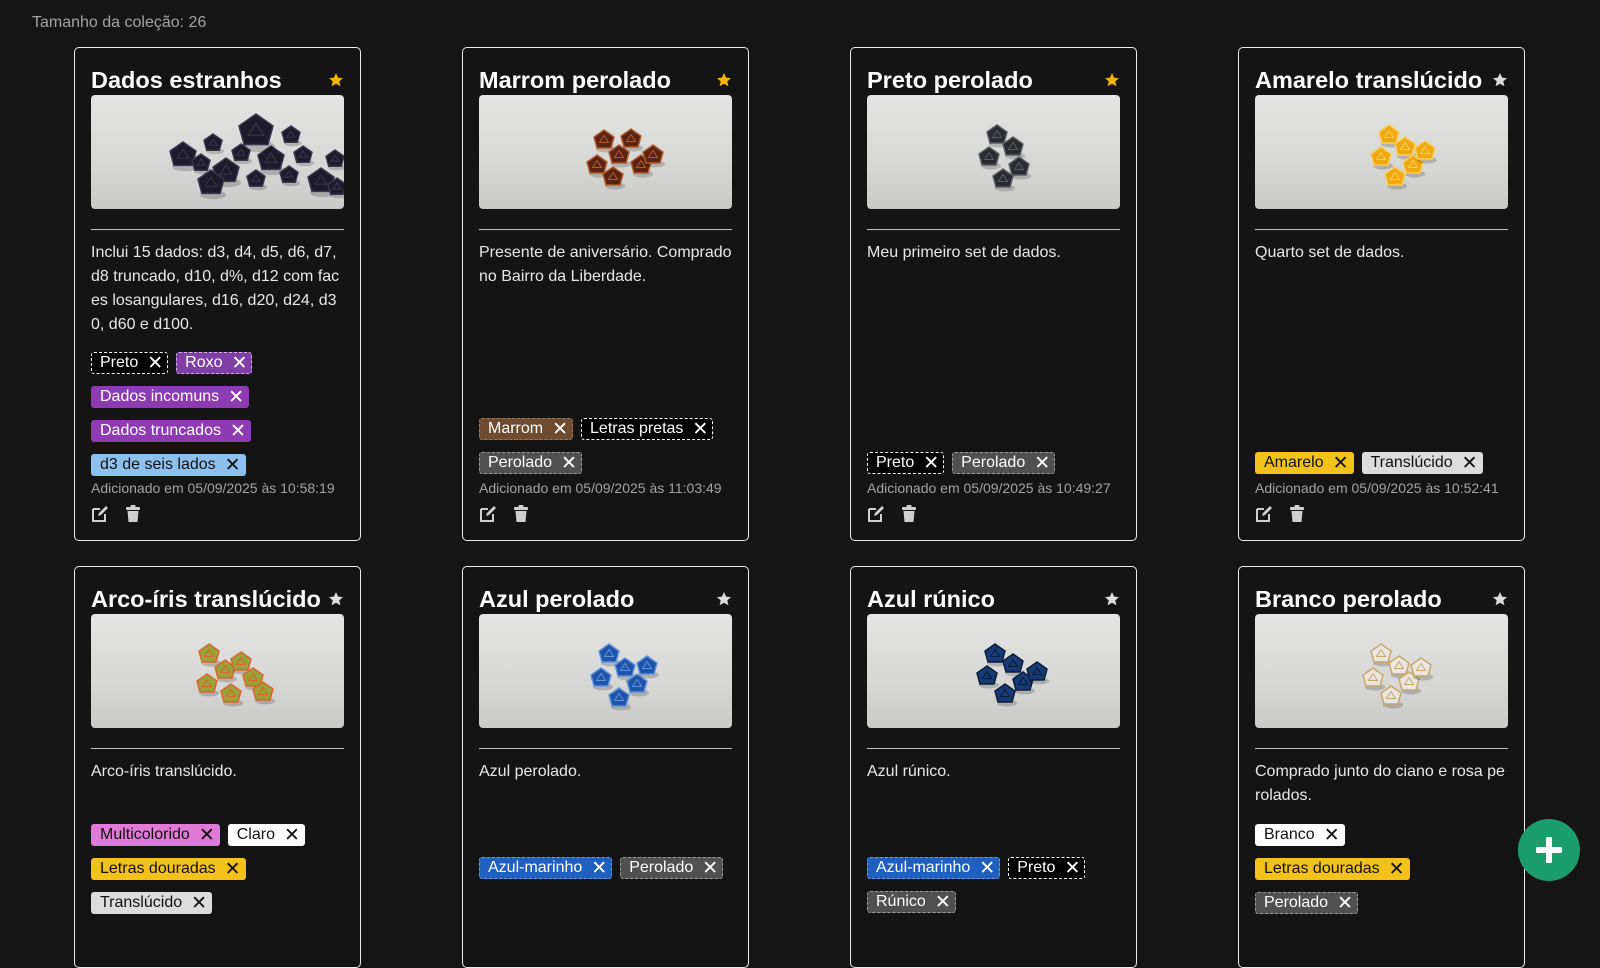 This screenshot has height=968, width=1600. What do you see at coordinates (989, 488) in the screenshot?
I see `added-timestamp: Adicionado em 05/09/2025 às 10:49:27` at bounding box center [989, 488].